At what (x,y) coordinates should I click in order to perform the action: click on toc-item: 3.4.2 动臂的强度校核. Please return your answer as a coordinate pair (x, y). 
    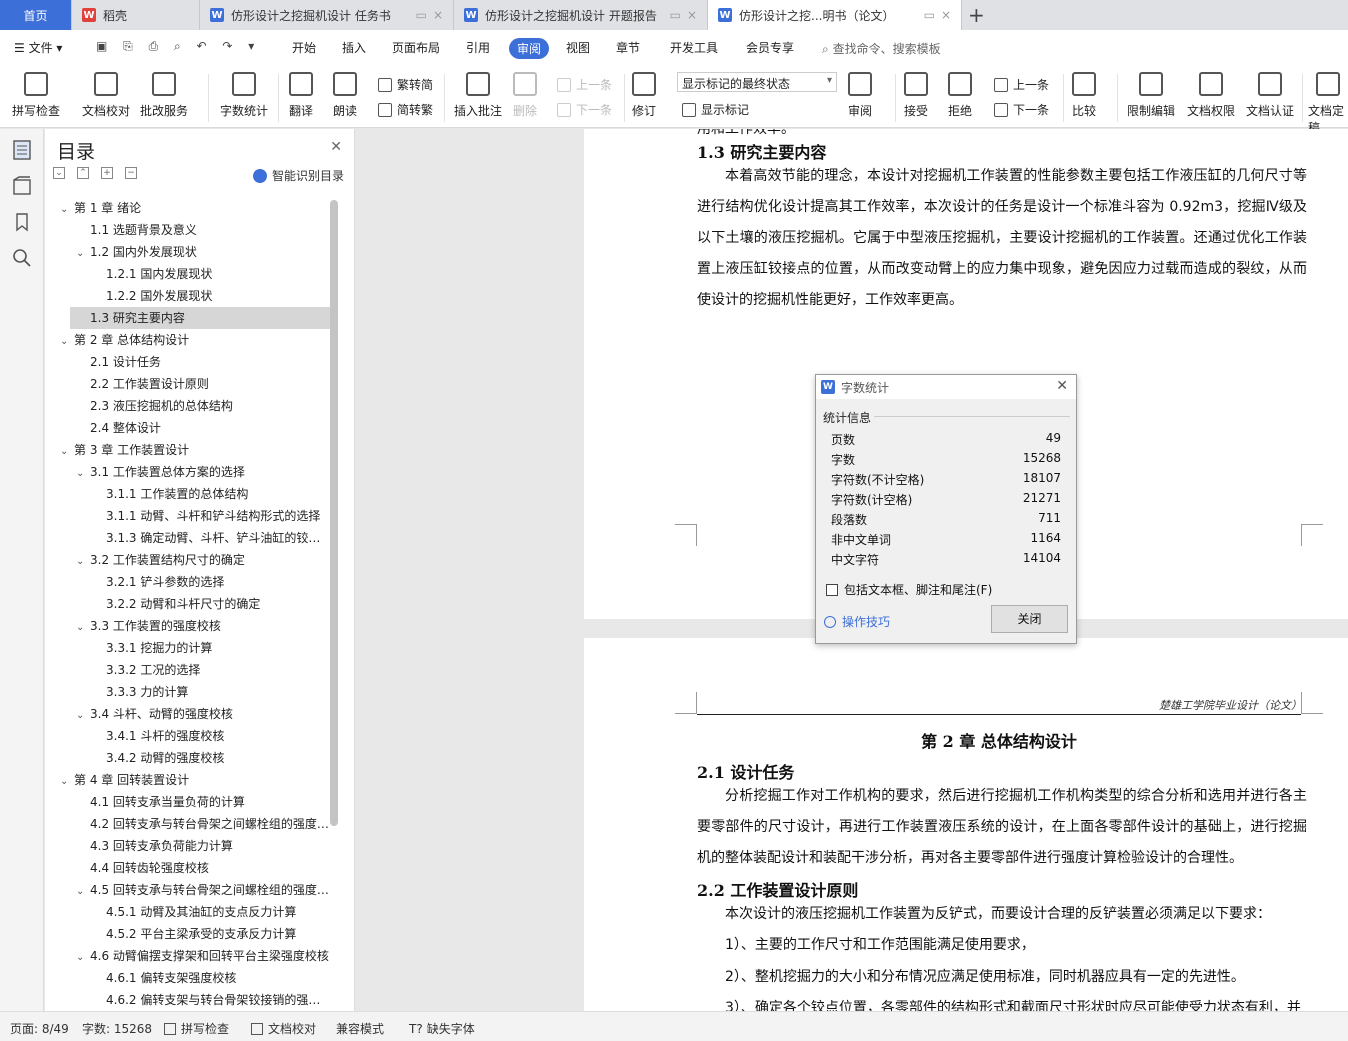
    Looking at the image, I should click on (188, 758).